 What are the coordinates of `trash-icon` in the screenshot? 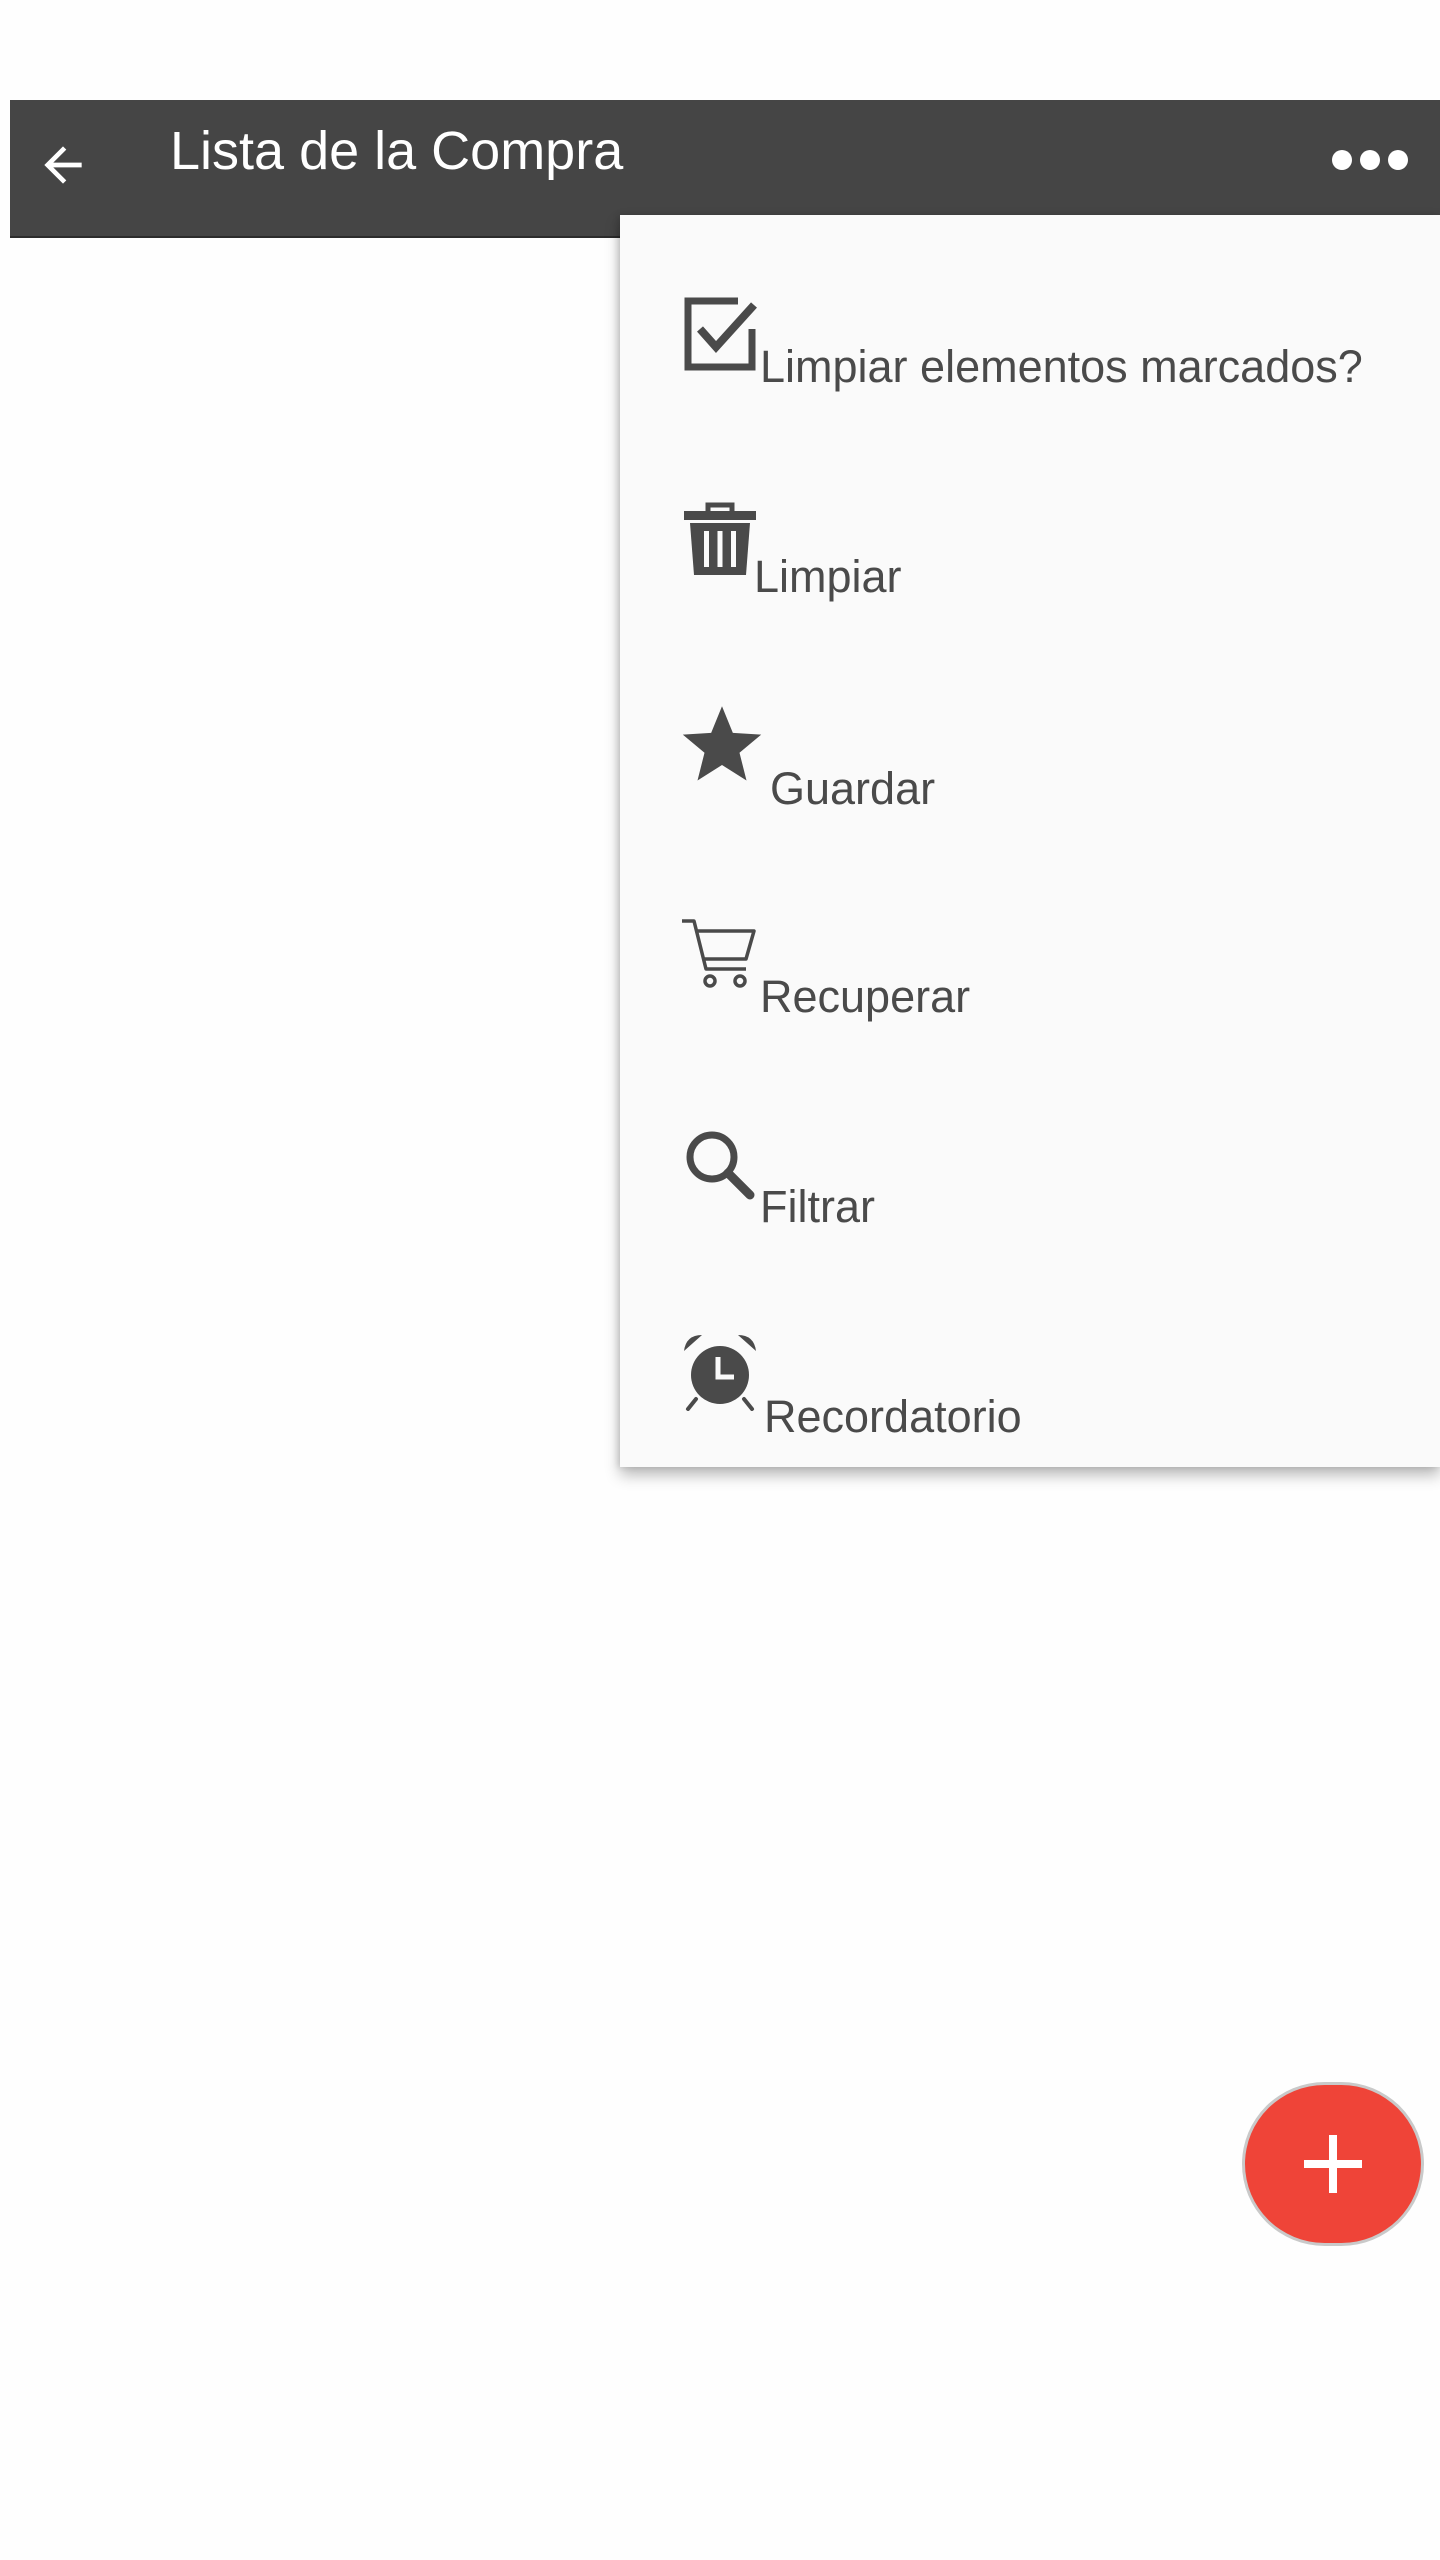 It's located at (720, 538).